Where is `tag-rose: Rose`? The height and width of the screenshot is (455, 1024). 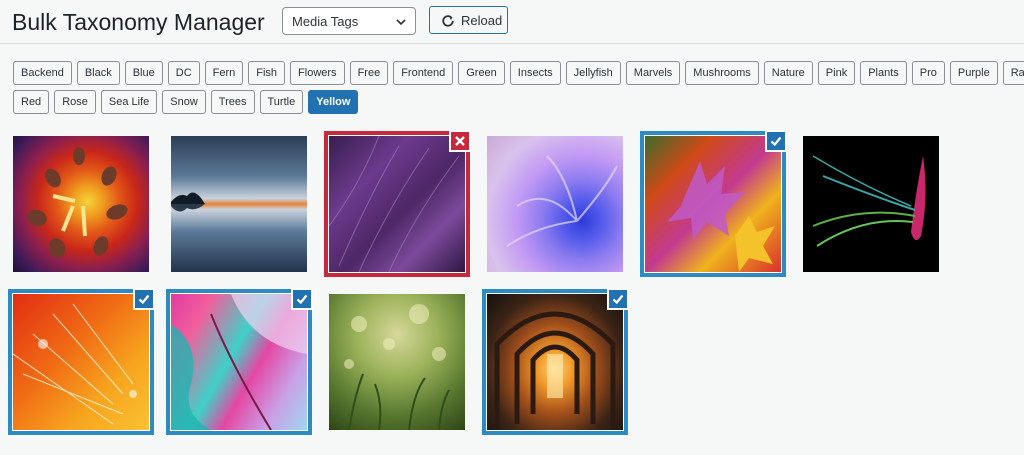
tag-rose: Rose is located at coordinates (75, 102).